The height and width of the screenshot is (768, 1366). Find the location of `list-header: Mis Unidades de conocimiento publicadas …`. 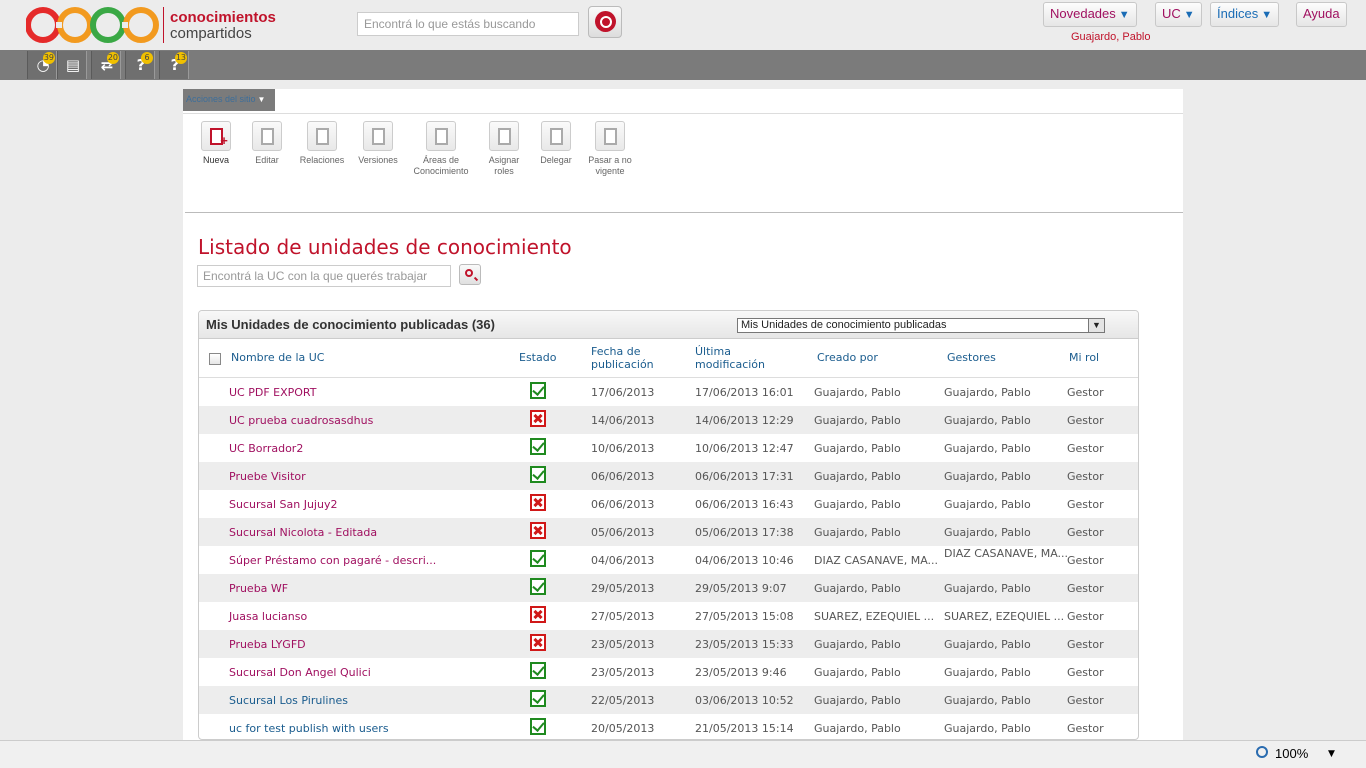

list-header: Mis Unidades de conocimiento publicadas … is located at coordinates (668, 325).